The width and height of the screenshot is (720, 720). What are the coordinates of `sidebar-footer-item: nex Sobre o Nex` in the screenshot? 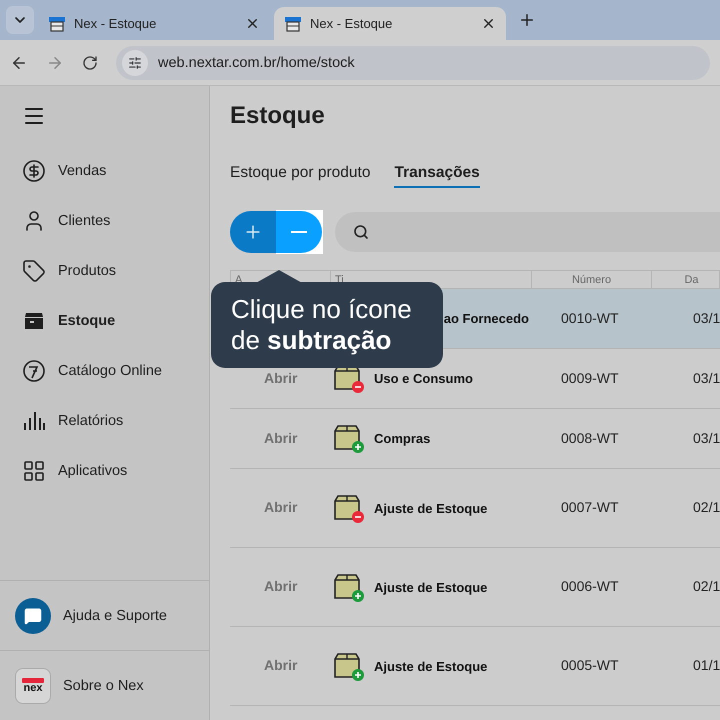 It's located at (104, 685).